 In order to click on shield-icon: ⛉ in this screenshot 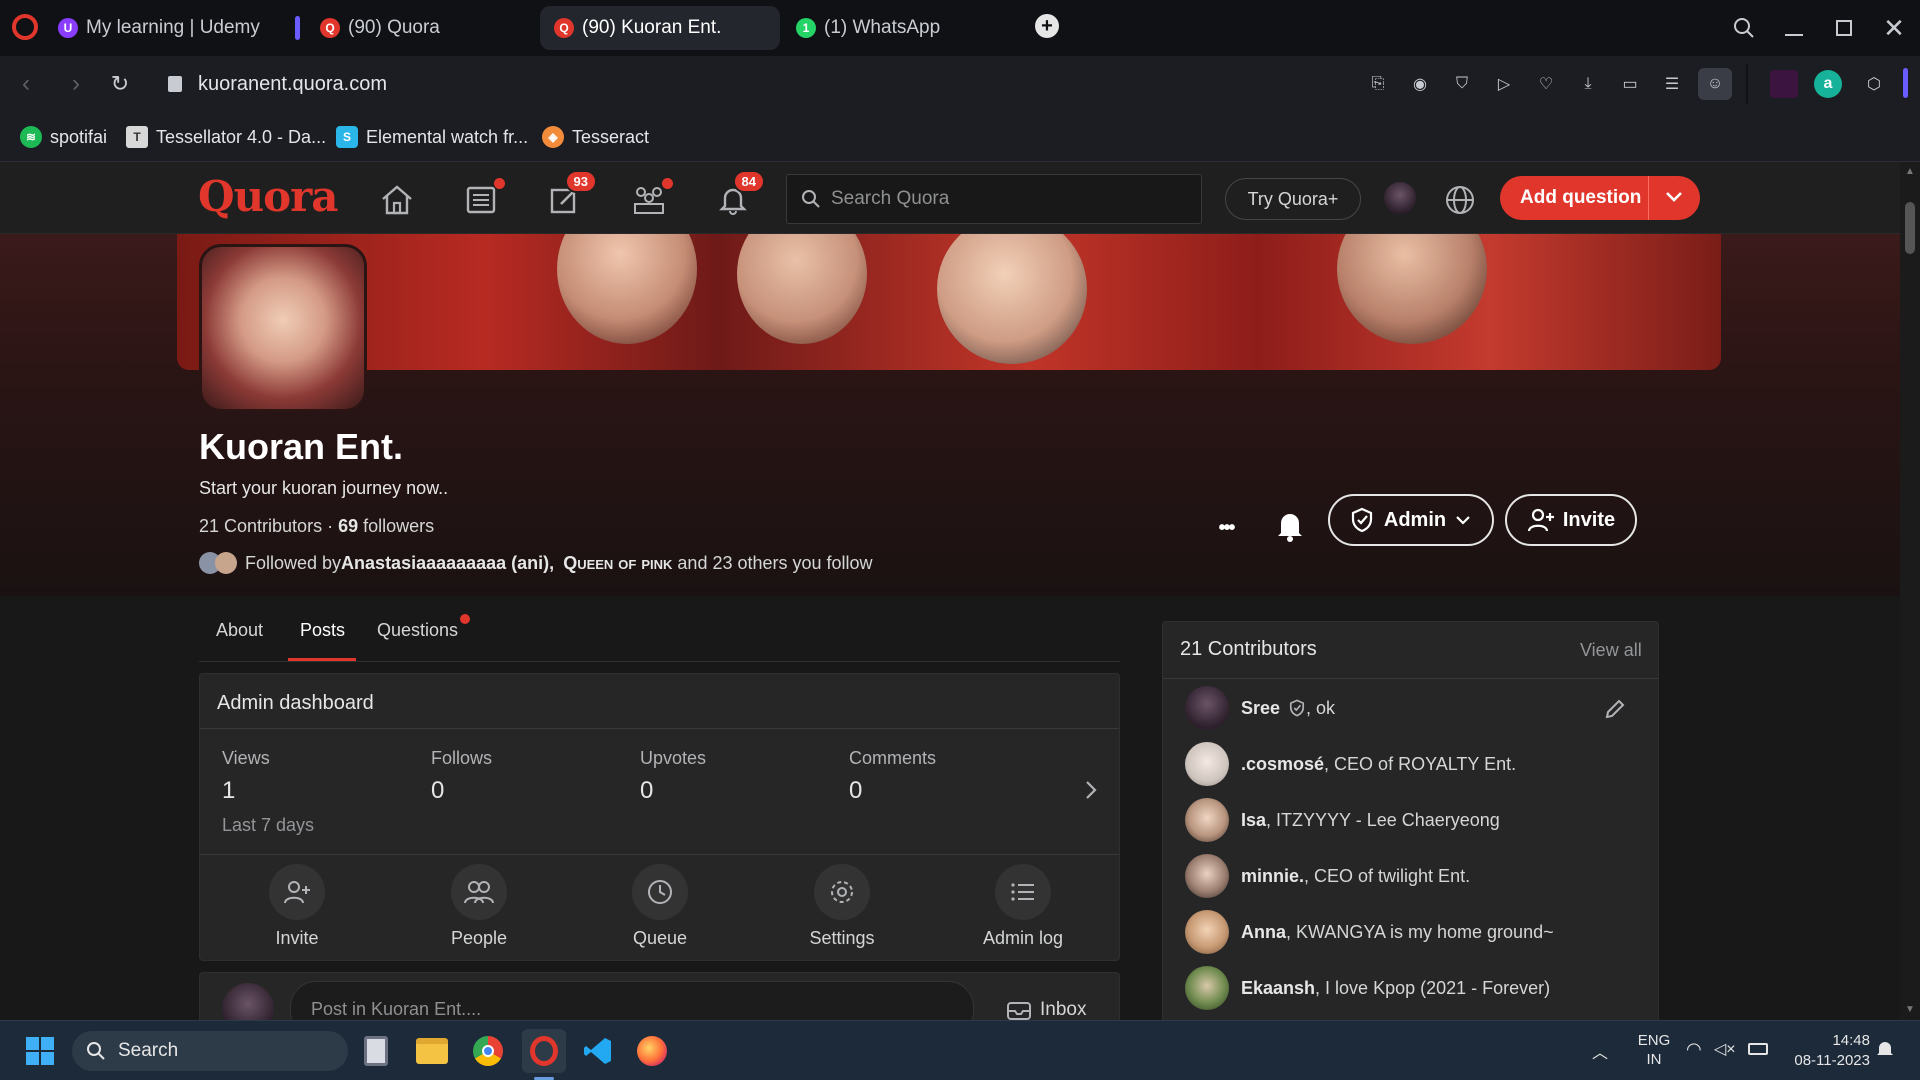, I will do `click(1462, 84)`.